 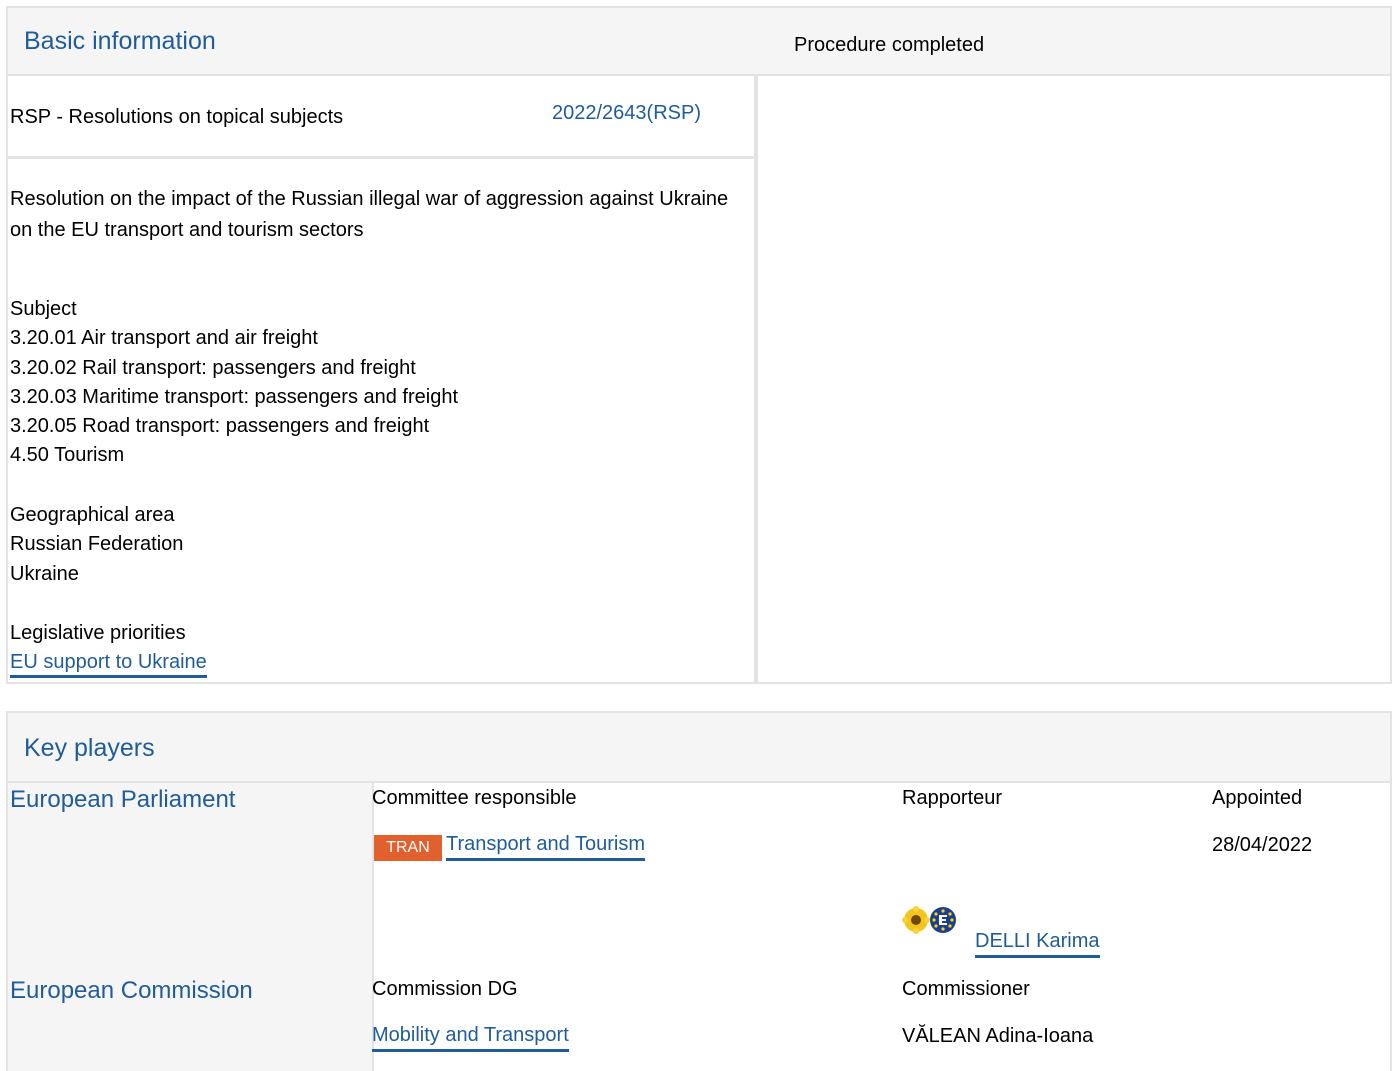 What do you see at coordinates (545, 847) in the screenshot?
I see `committee-link: Transport and Tourism` at bounding box center [545, 847].